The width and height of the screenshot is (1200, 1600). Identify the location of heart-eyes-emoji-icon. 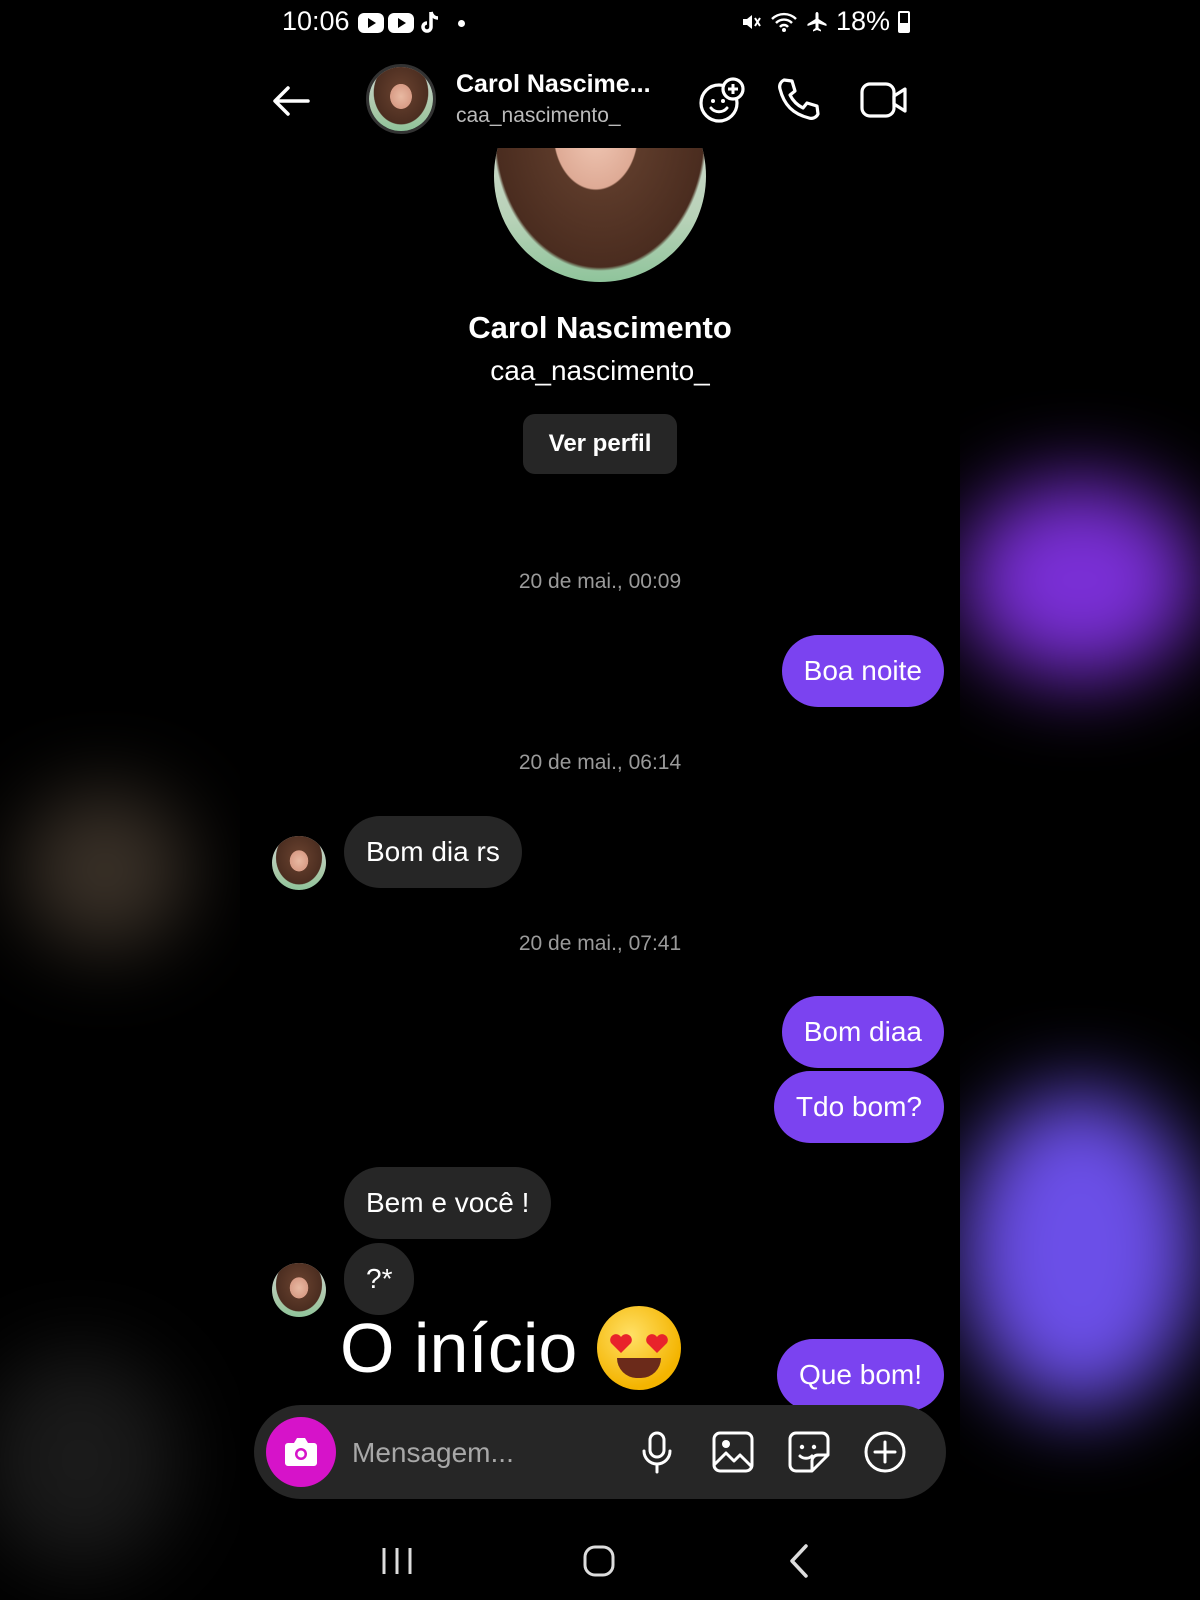
(639, 1348).